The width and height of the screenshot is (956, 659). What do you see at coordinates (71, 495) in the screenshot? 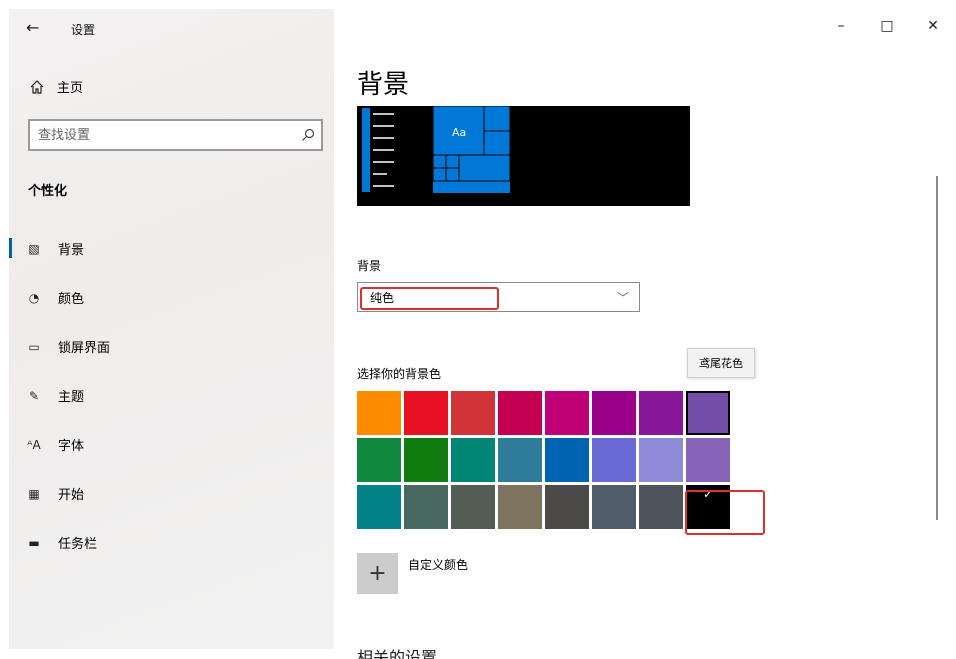
I see `sidebar-item-label: 开始` at bounding box center [71, 495].